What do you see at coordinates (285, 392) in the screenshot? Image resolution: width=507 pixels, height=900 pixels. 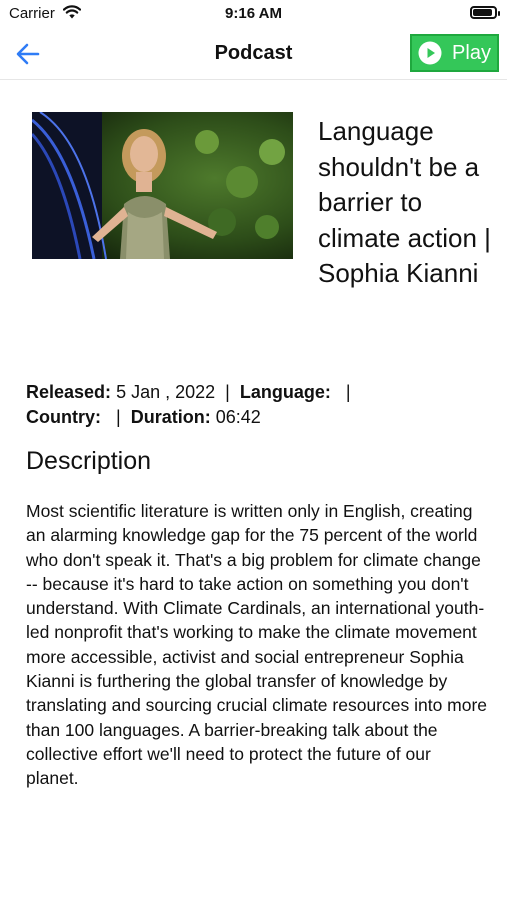 I see `language-label: Language:` at bounding box center [285, 392].